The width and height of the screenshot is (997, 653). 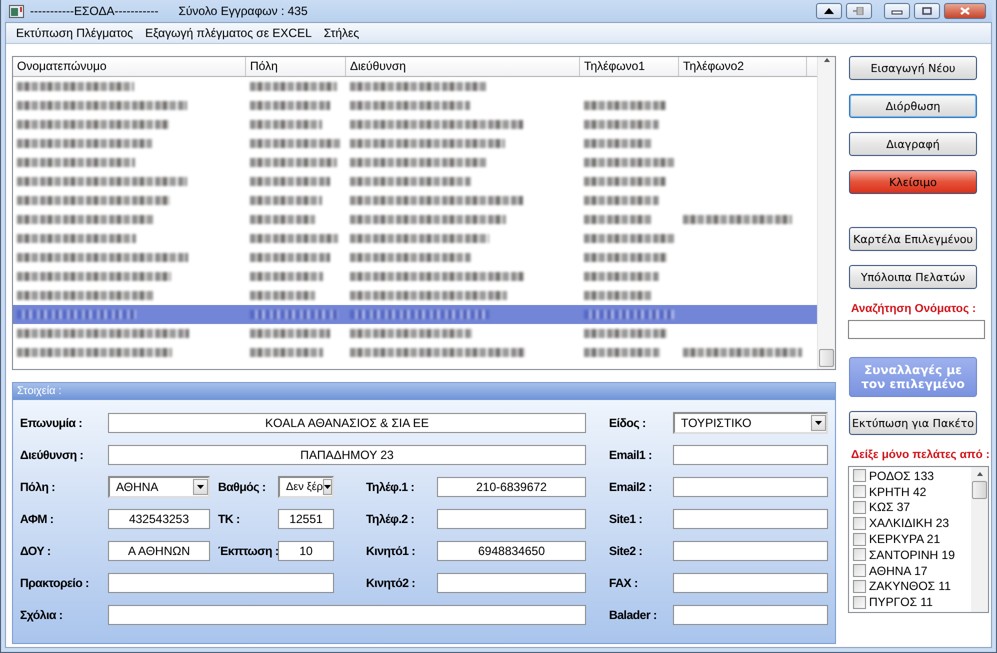 I want to click on input-field: 6948834650, so click(x=511, y=551).